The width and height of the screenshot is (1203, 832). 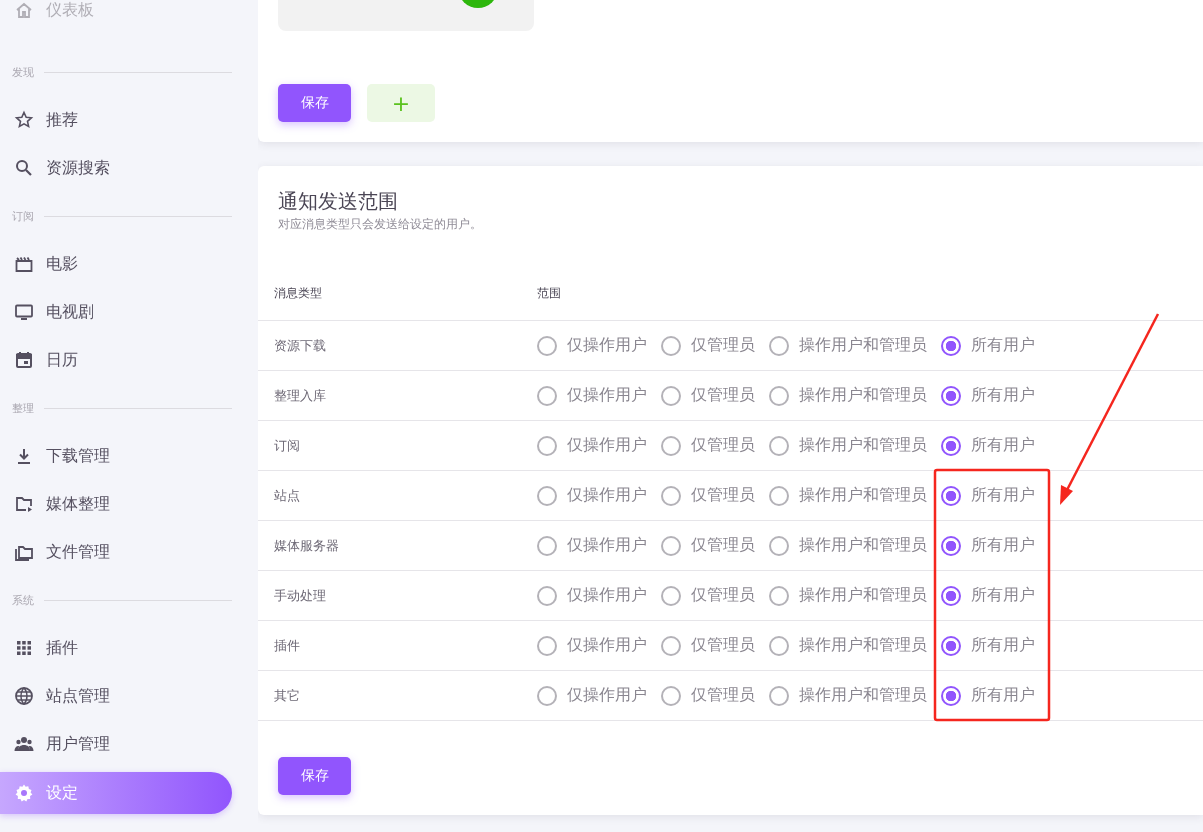 What do you see at coordinates (116, 744) in the screenshot?
I see `sidebar-item: 用户管理` at bounding box center [116, 744].